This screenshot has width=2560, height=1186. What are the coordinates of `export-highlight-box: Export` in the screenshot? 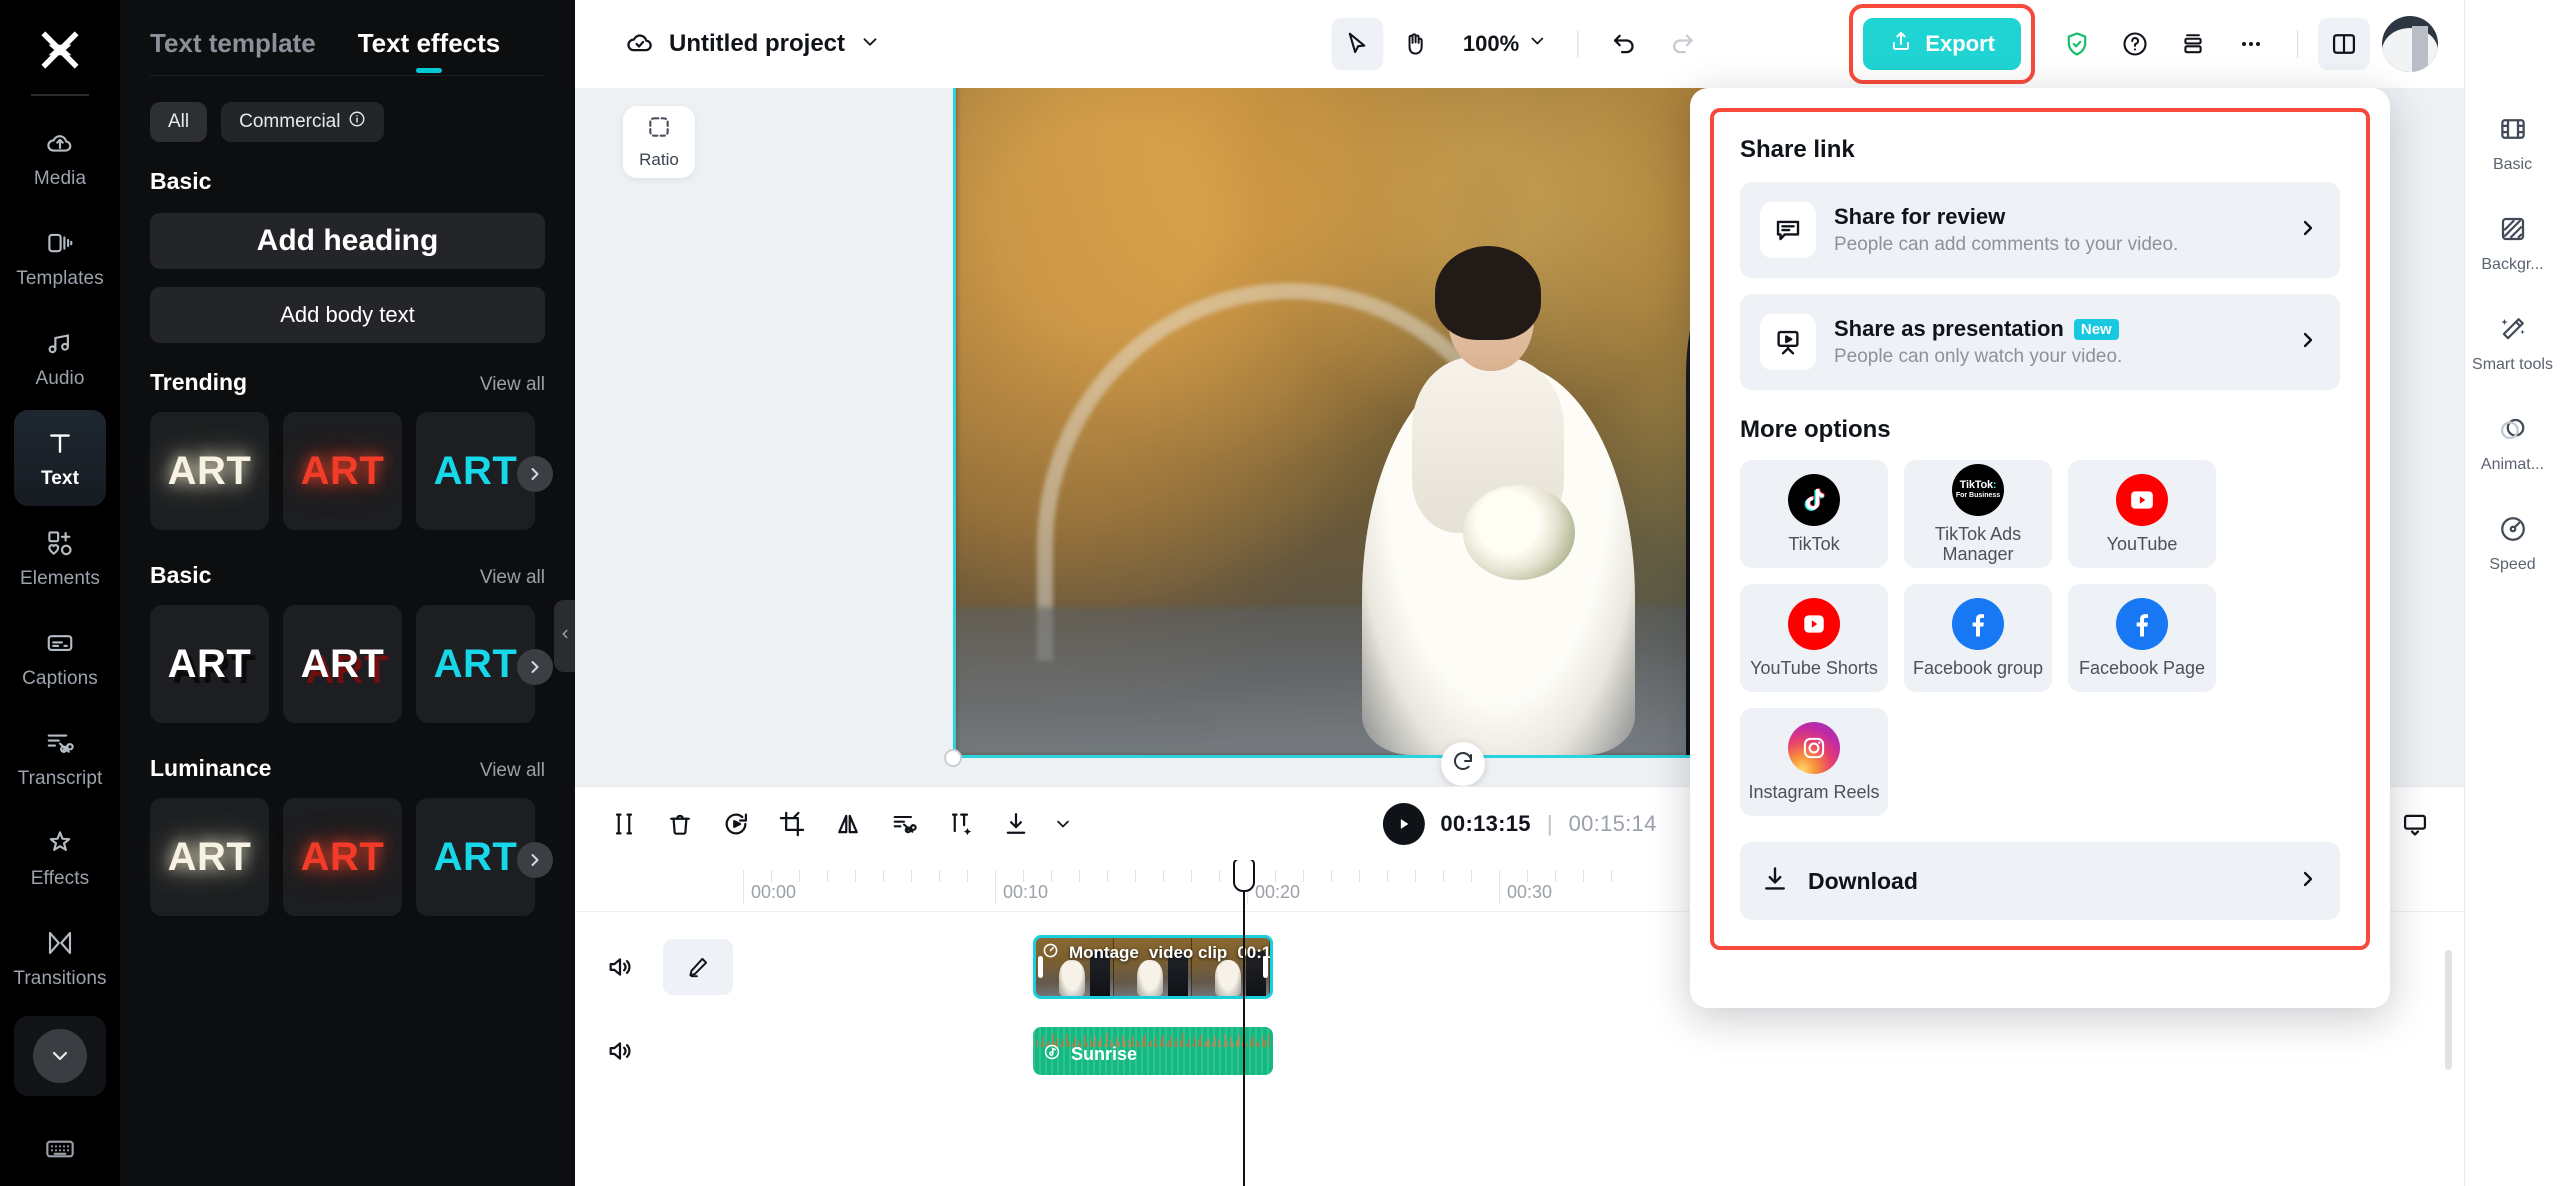 It's located at (1942, 44).